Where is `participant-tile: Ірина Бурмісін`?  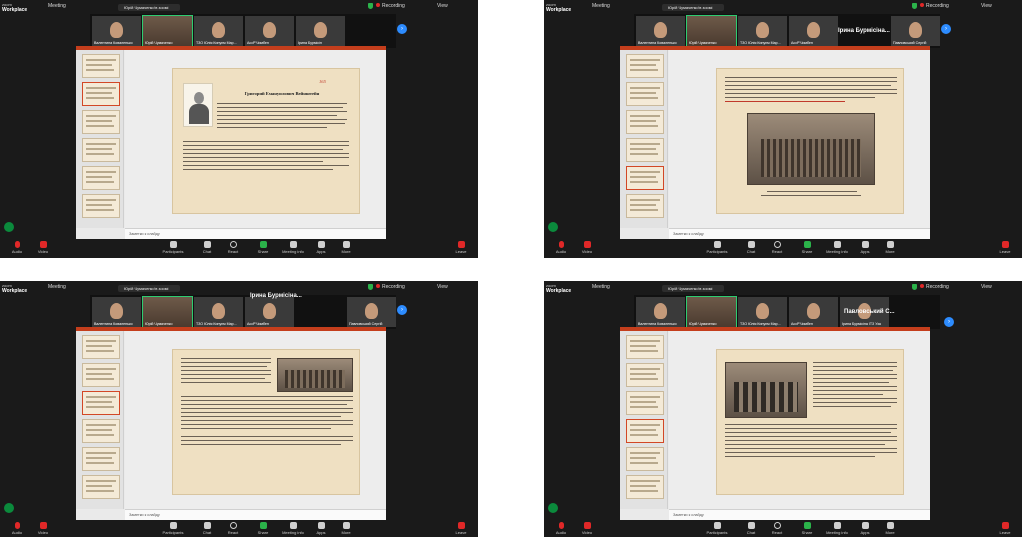
participant-tile: Ірина Бурмісін is located at coordinates (320, 31).